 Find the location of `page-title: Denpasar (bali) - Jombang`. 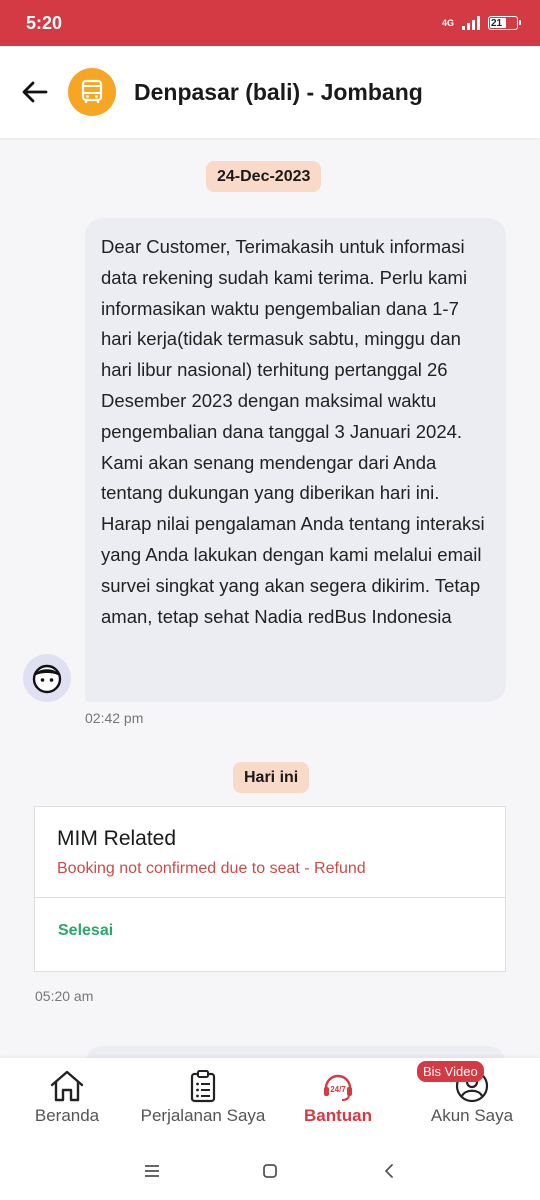

page-title: Denpasar (bali) - Jombang is located at coordinates (278, 91).